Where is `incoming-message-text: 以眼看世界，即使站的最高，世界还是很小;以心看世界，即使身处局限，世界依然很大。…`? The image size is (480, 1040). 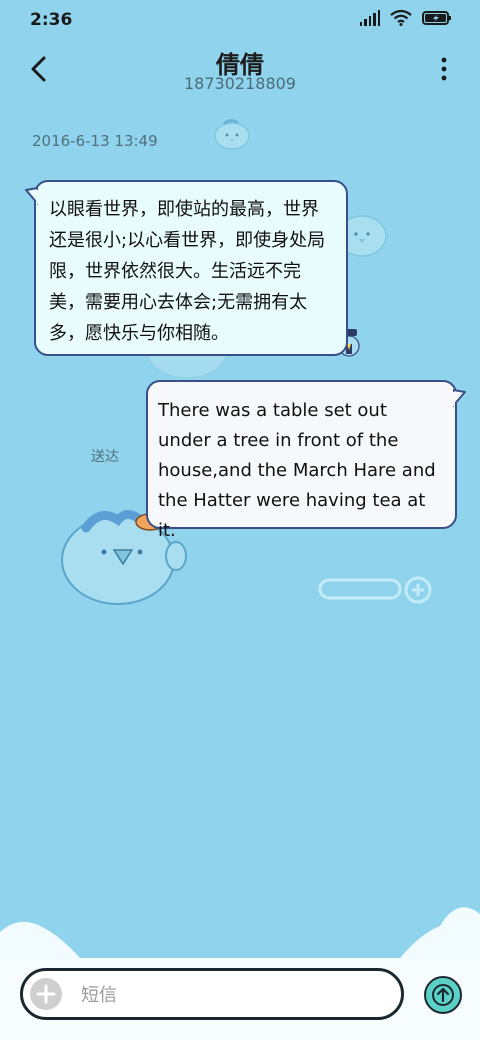
incoming-message-text: 以眼看世界，即使站的最高，世界还是很小;以心看世界，即使身处局限，世界依然很大。… is located at coordinates (187, 271).